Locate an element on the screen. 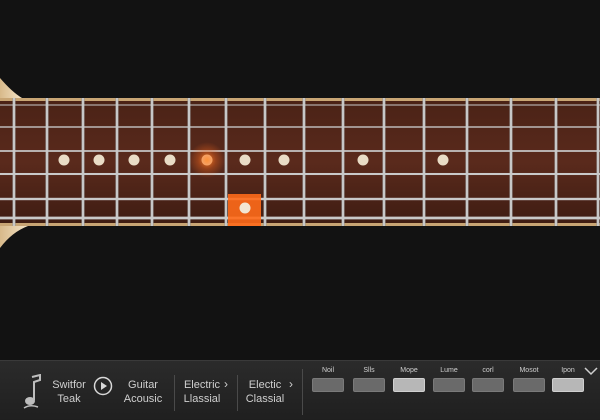  play-icon is located at coordinates (103, 386).